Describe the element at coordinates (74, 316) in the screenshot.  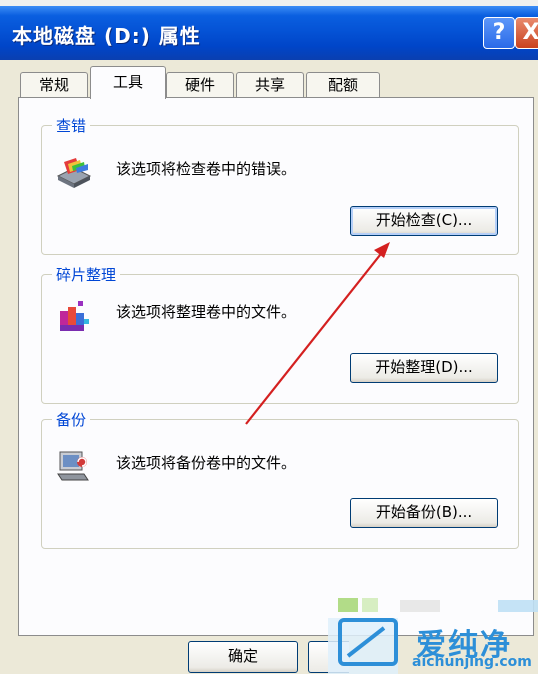
I see `defrag-icon` at that location.